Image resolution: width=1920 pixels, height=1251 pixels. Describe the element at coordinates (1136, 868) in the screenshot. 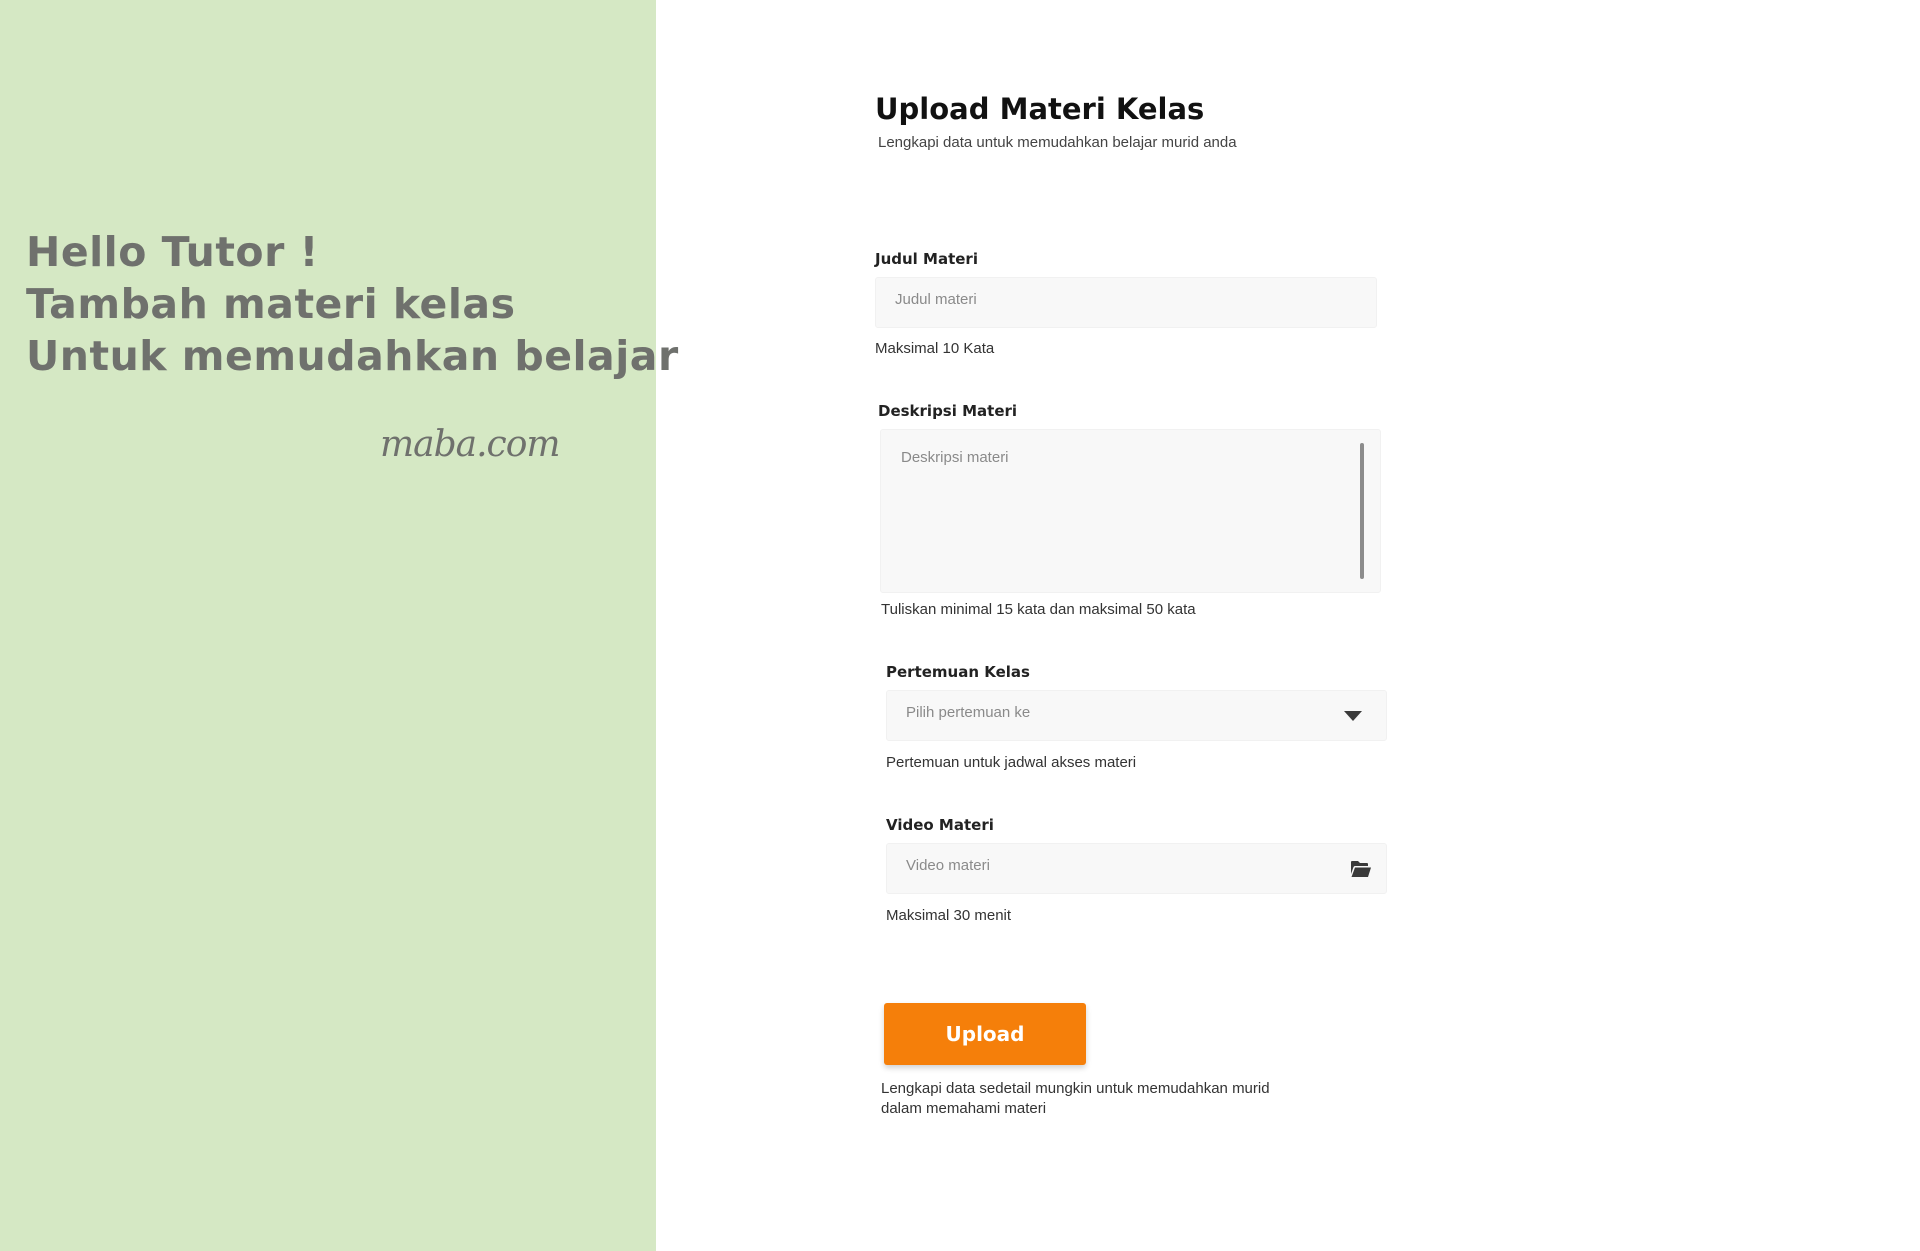

I see `video-materi-file-input: Video materi` at that location.